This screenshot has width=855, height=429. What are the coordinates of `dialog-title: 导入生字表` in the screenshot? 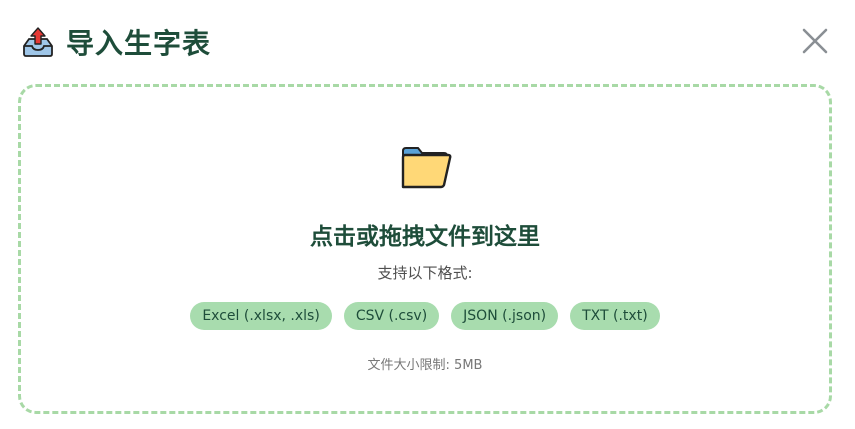 It's located at (139, 43).